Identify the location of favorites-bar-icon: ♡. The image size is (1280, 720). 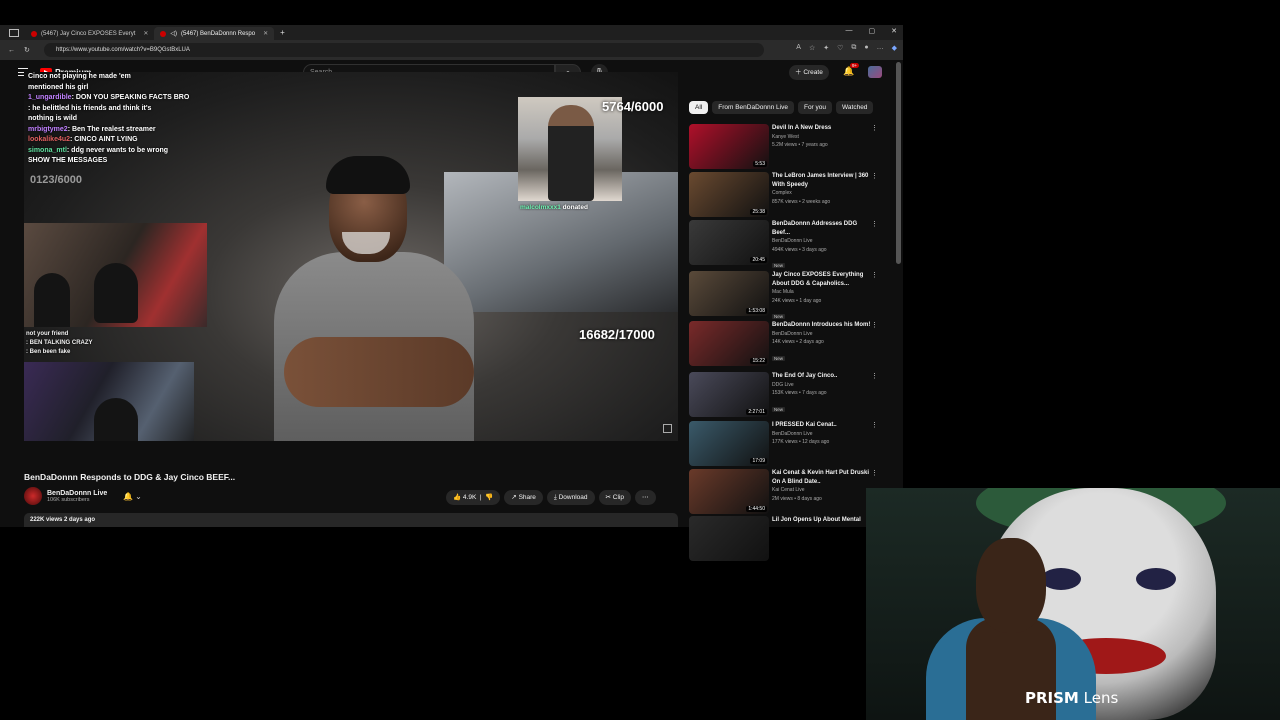
(840, 48).